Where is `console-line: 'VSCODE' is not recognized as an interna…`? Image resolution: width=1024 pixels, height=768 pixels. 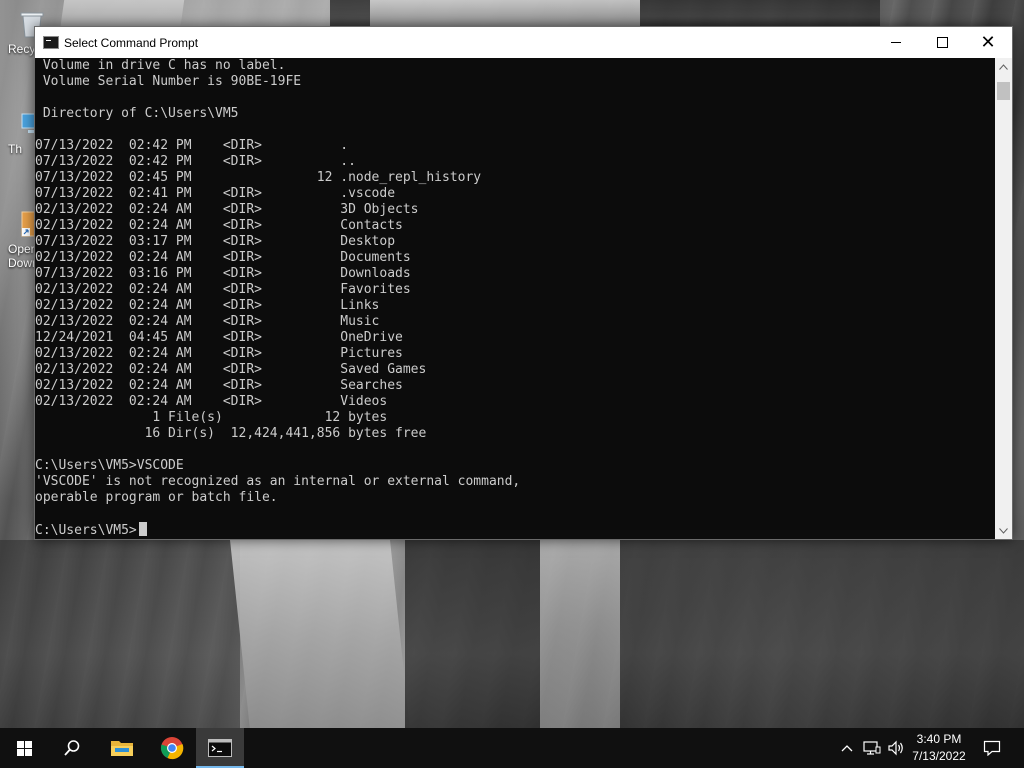 console-line: 'VSCODE' is not recognized as an interna… is located at coordinates (278, 481).